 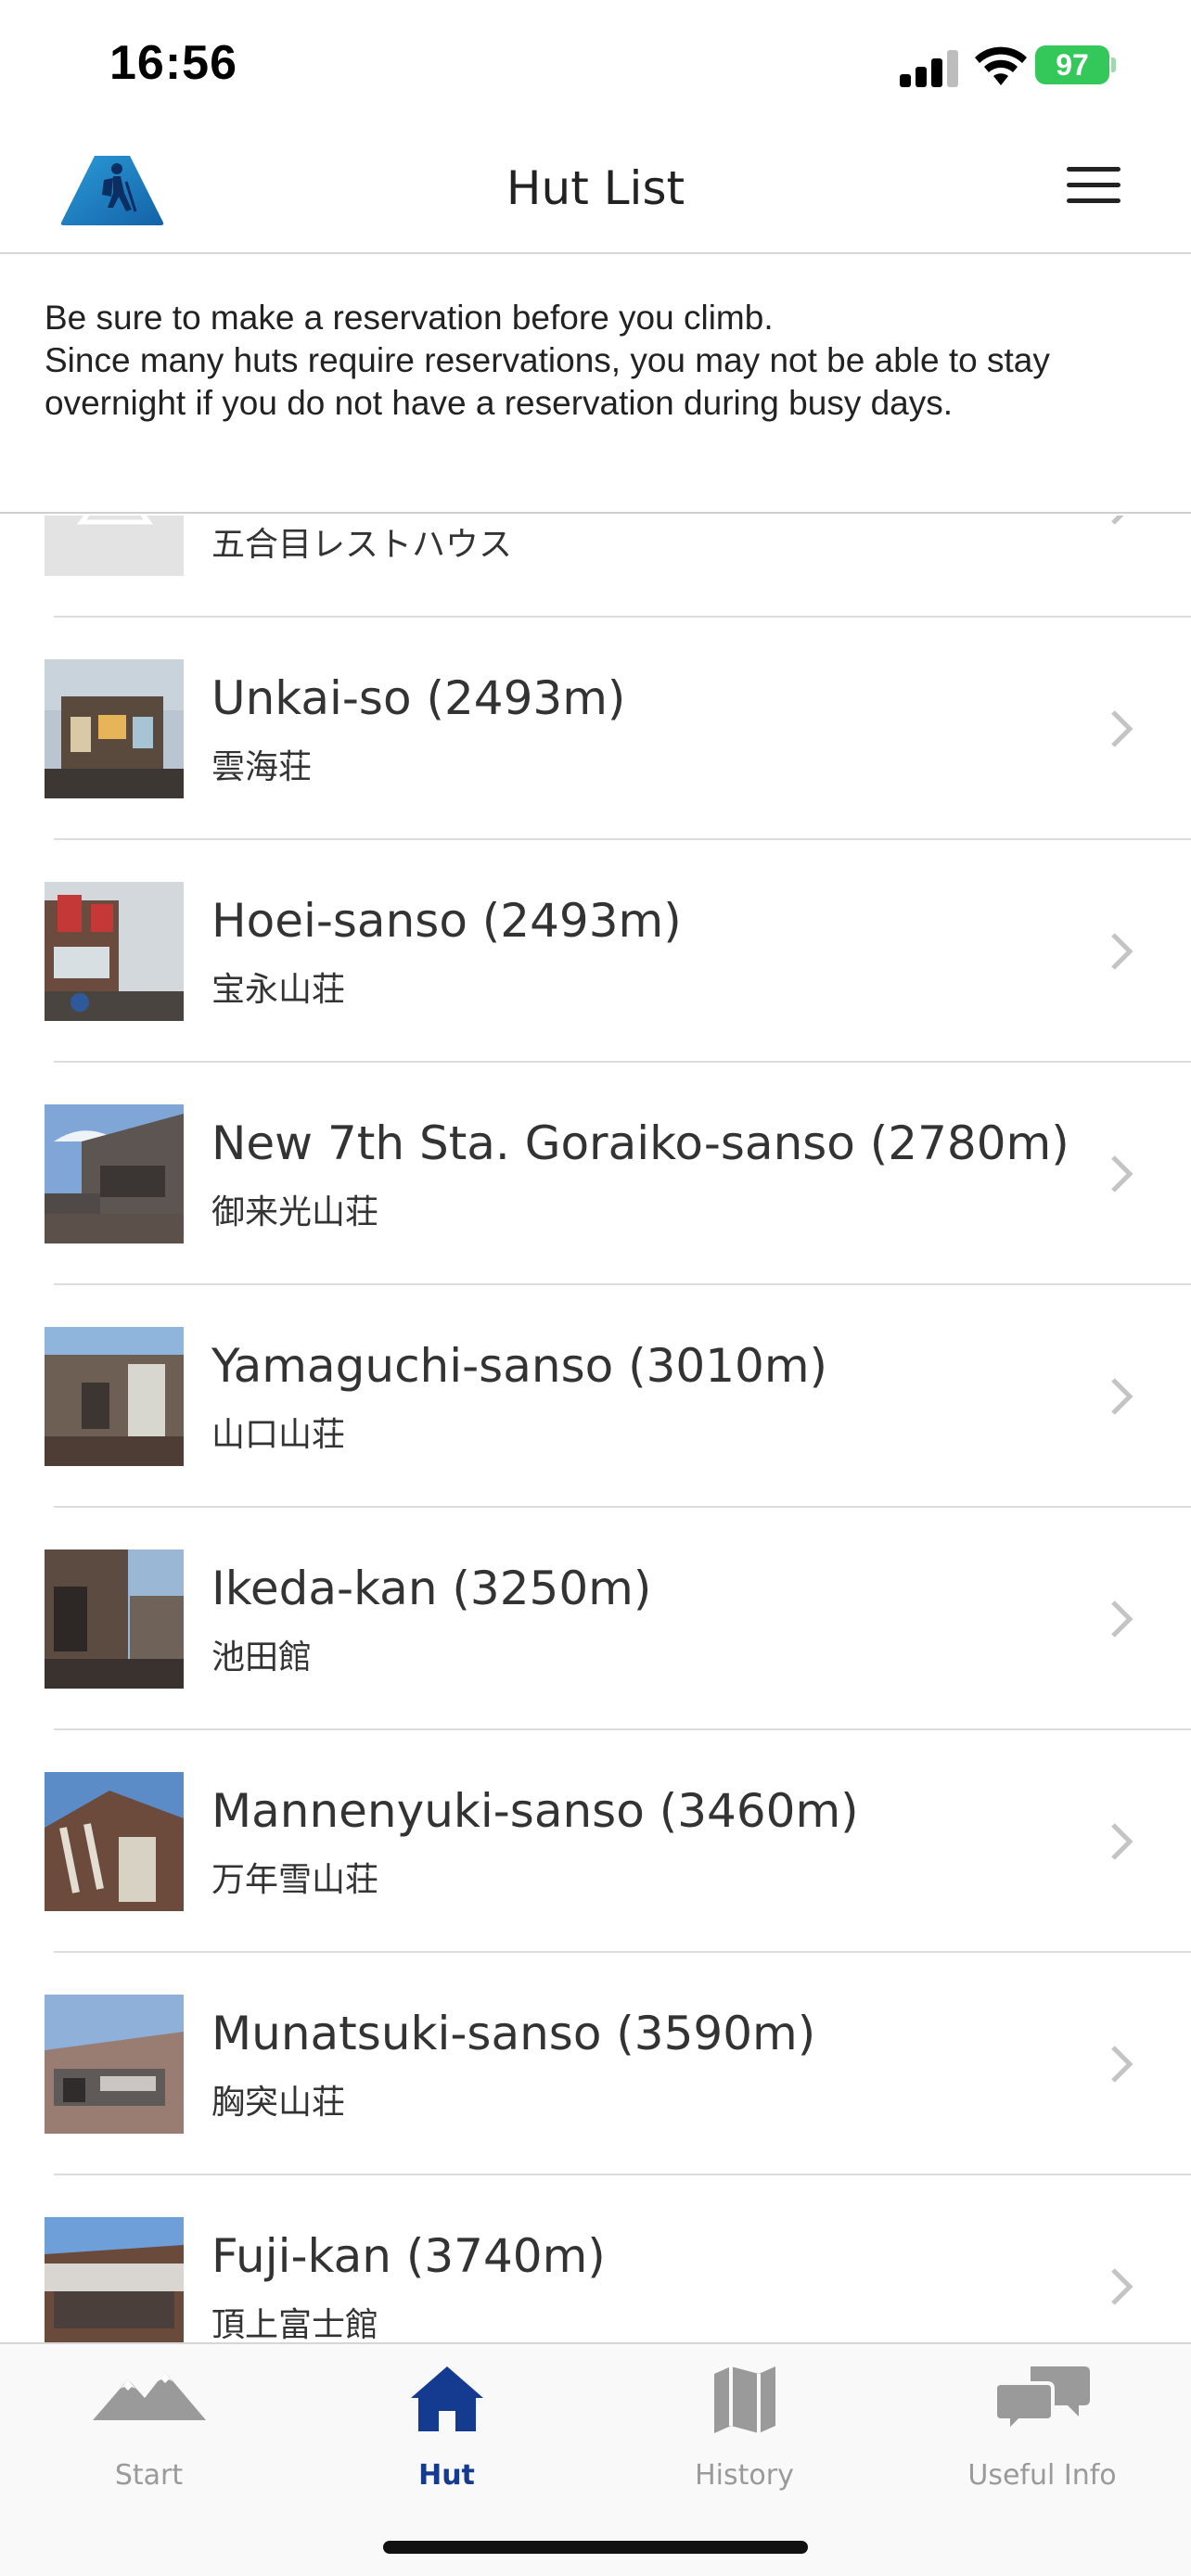 I want to click on hut-japanese-name: 頂上富士館, so click(x=295, y=2324).